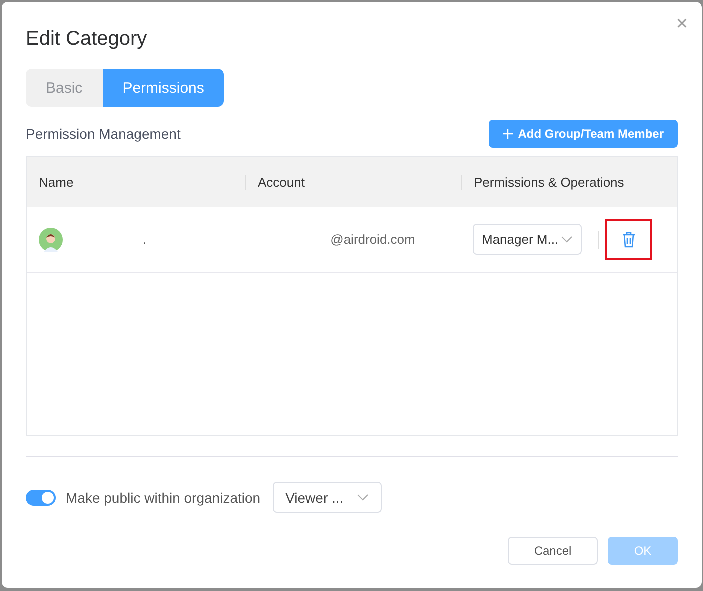 This screenshot has width=703, height=591. Describe the element at coordinates (51, 240) in the screenshot. I see `avatar-icon` at that location.